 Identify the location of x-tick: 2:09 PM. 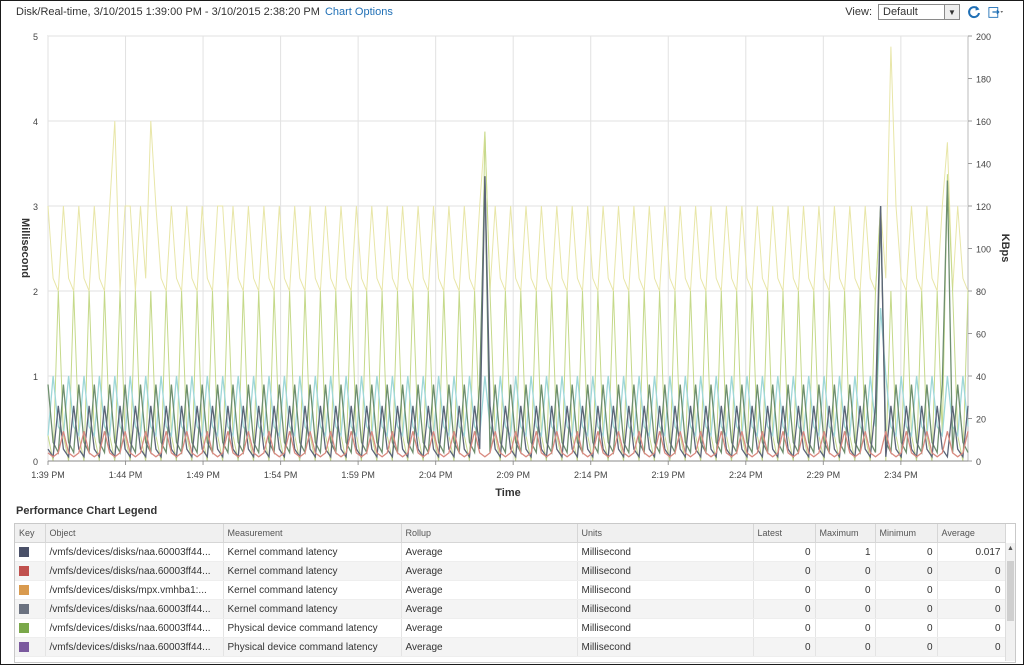
(513, 475).